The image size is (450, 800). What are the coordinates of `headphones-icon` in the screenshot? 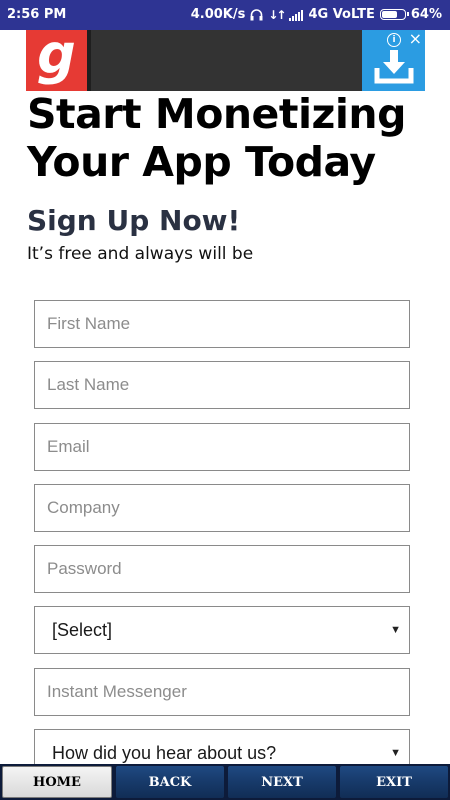 It's located at (256, 14).